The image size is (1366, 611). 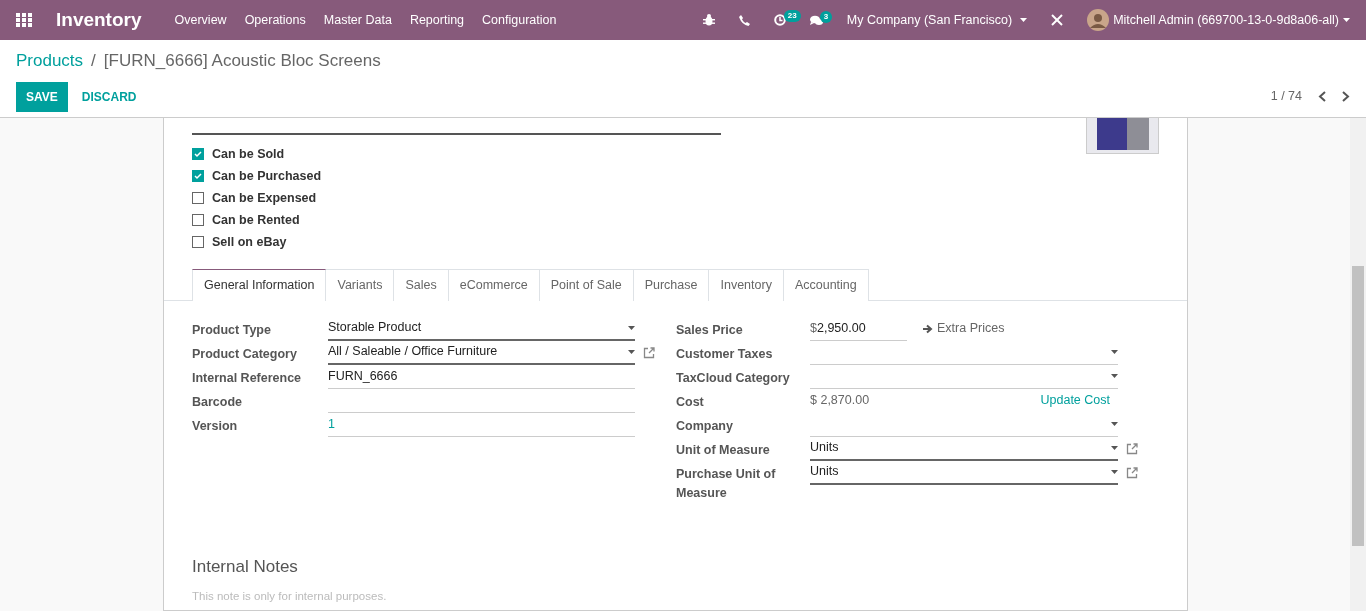 I want to click on field-label: Internal Reference, so click(x=247, y=378).